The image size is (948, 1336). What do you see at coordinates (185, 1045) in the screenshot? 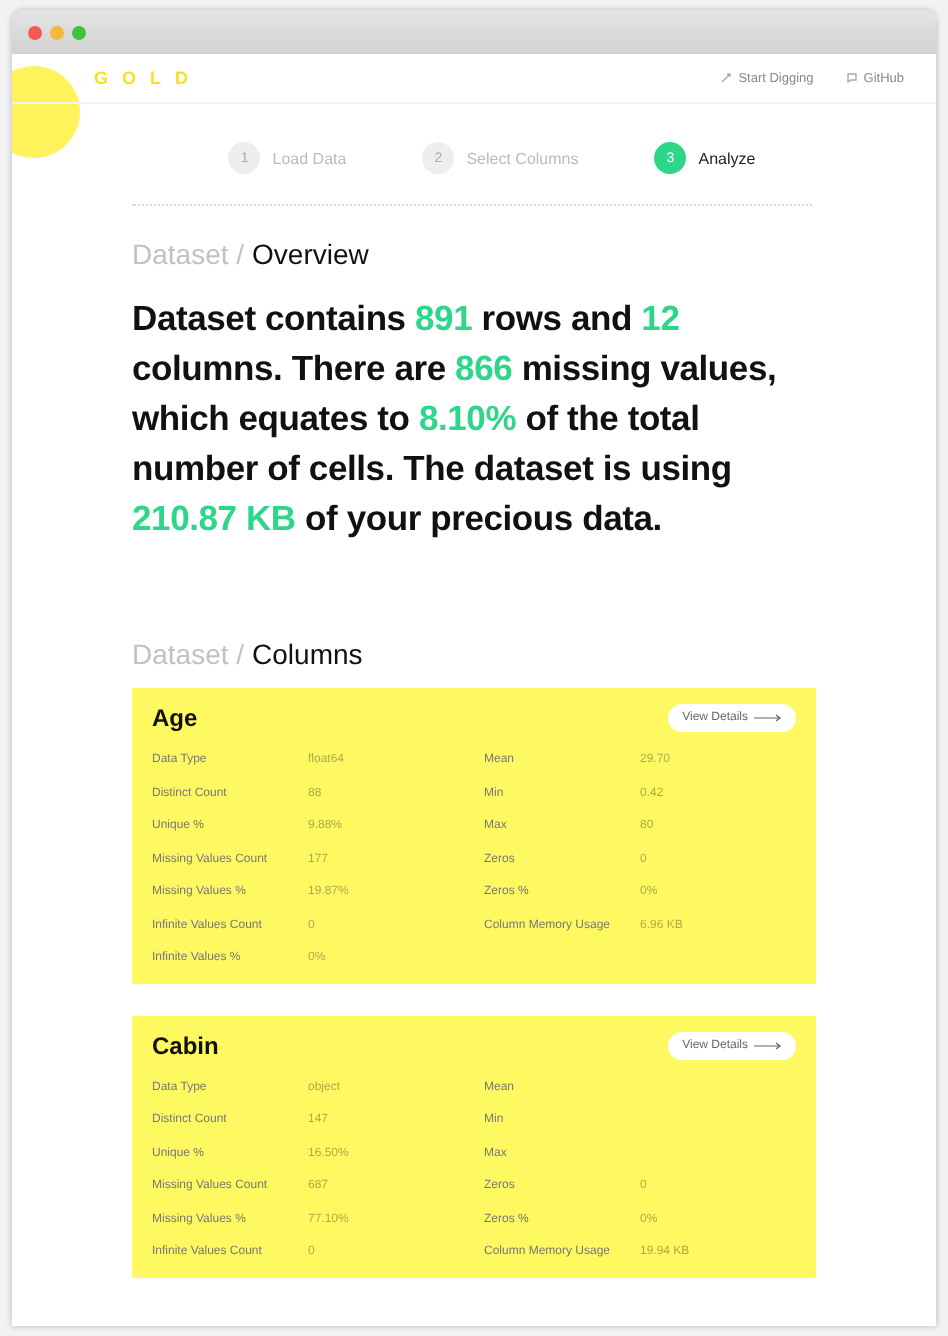
I see `column-name: Cabin` at bounding box center [185, 1045].